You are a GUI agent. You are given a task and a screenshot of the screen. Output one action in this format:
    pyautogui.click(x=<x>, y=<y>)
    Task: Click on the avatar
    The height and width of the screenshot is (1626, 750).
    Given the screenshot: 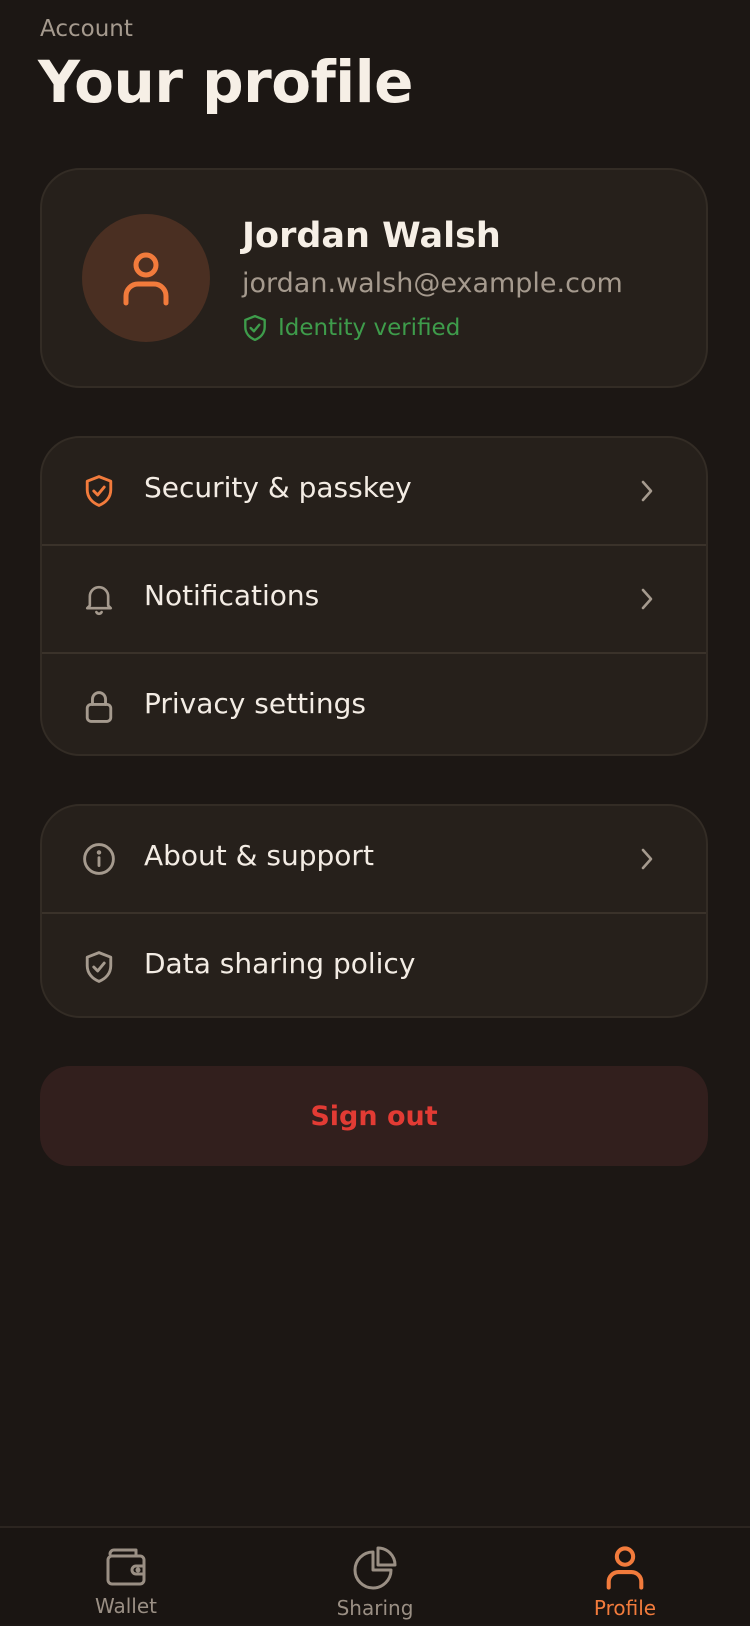 What is the action you would take?
    pyautogui.click(x=146, y=278)
    